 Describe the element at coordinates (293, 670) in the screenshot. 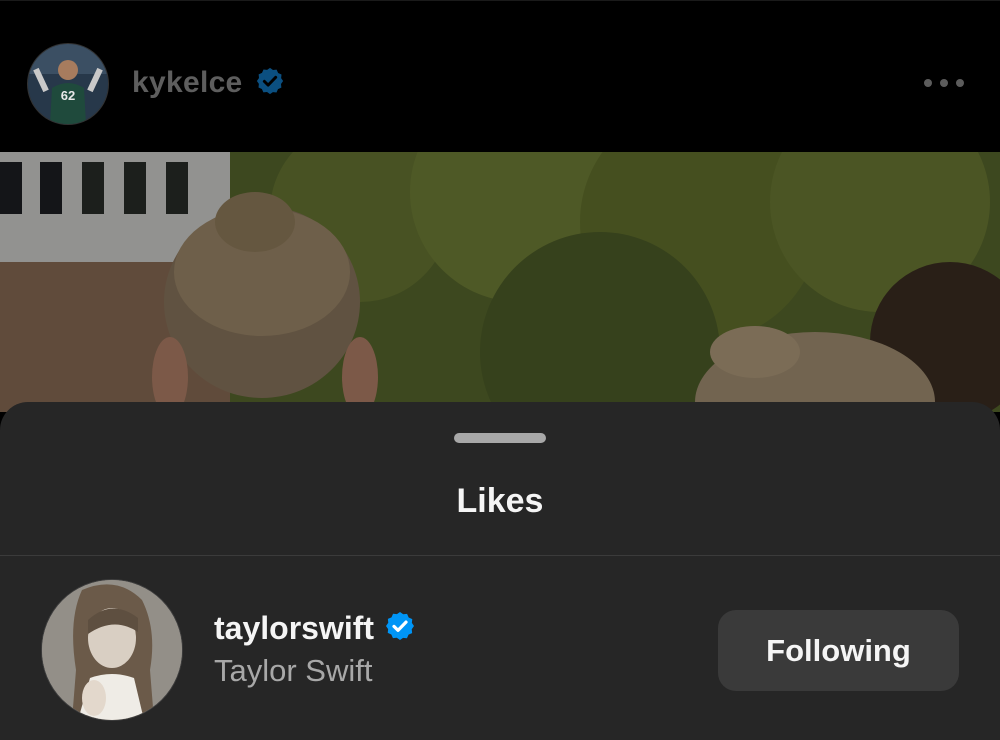

I see `user-full-name: Taylor Swift` at that location.